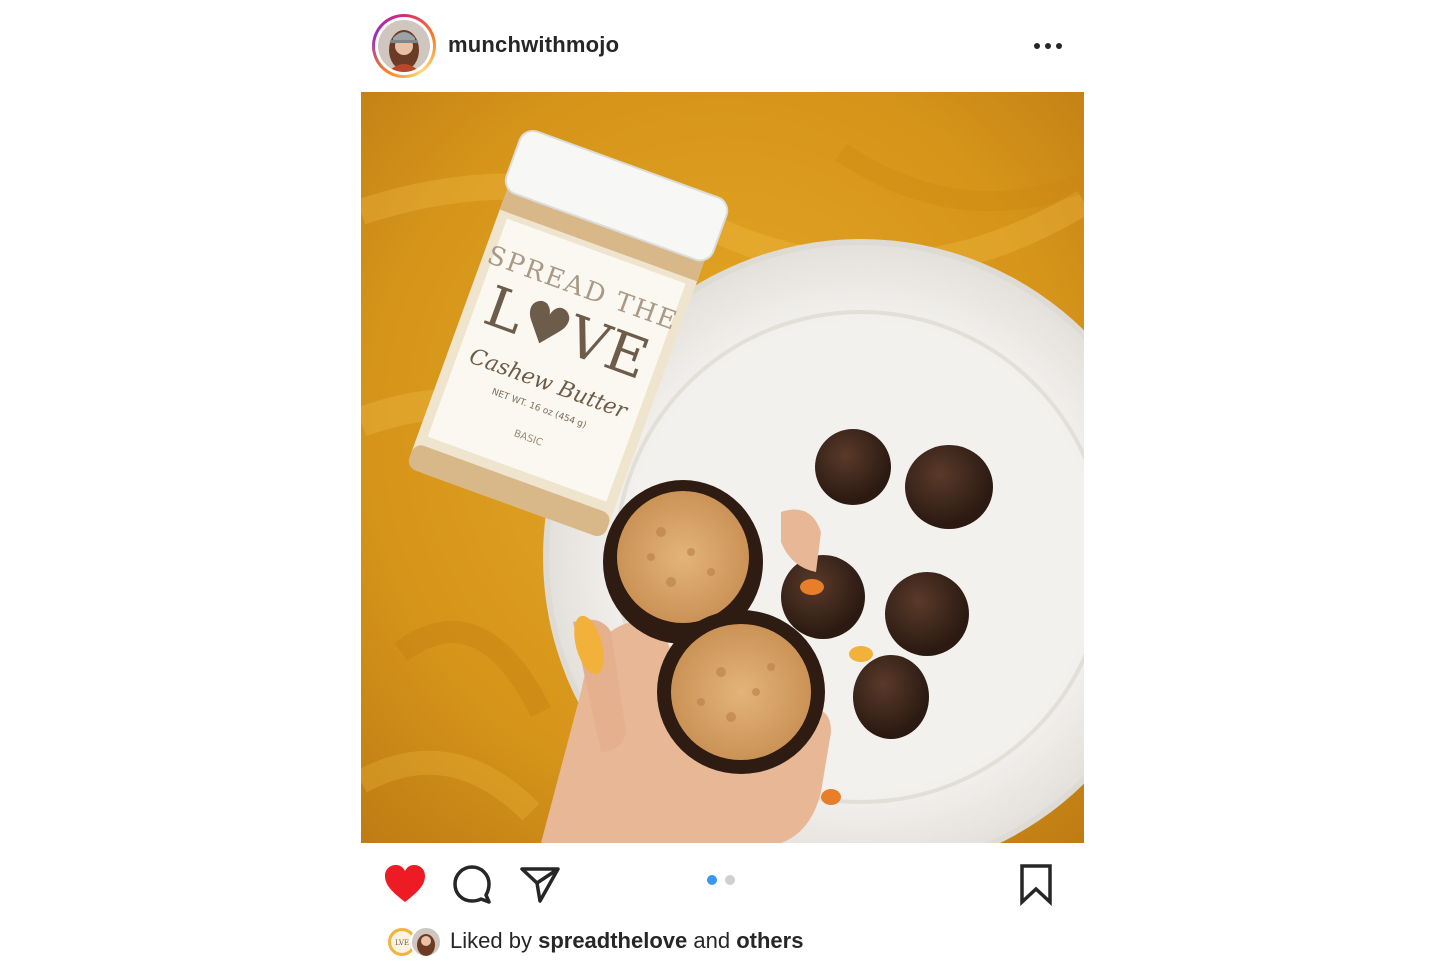  Describe the element at coordinates (426, 942) in the screenshot. I see `liker-avatar-user` at that location.